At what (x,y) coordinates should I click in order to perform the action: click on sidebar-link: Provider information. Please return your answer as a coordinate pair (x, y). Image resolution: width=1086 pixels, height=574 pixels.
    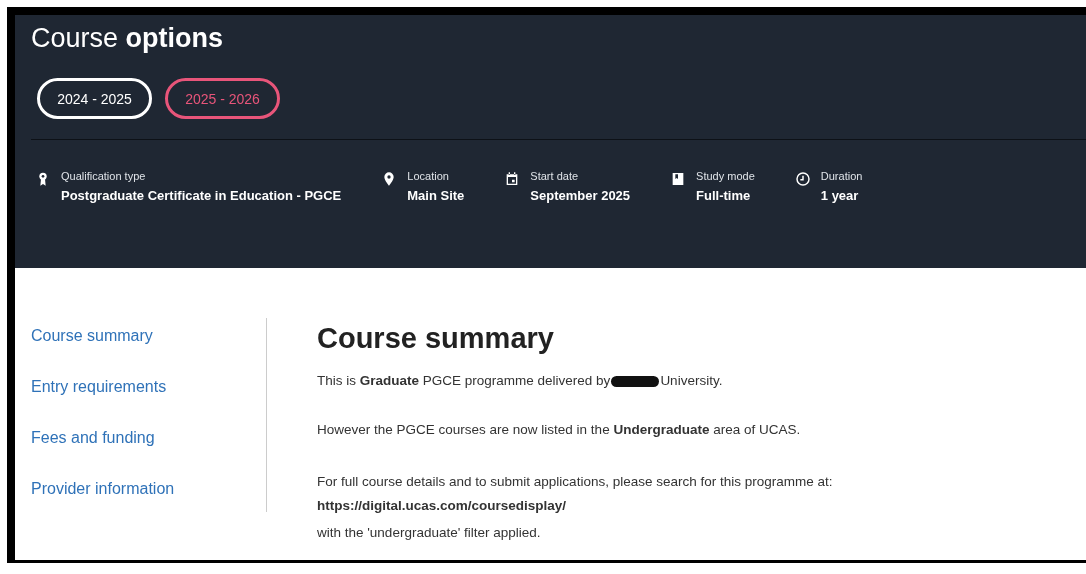
    Looking at the image, I should click on (103, 489).